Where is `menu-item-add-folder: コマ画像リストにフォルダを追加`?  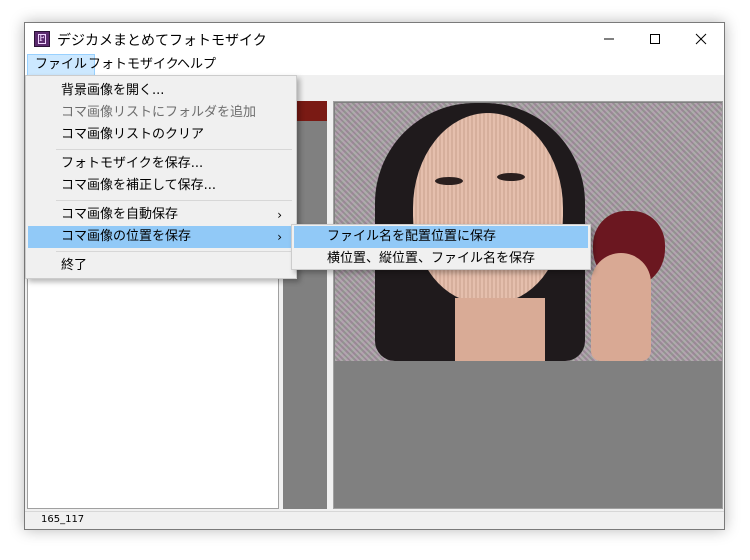
menu-item-add-folder: コマ画像リストにフォルダを追加 is located at coordinates (161, 113).